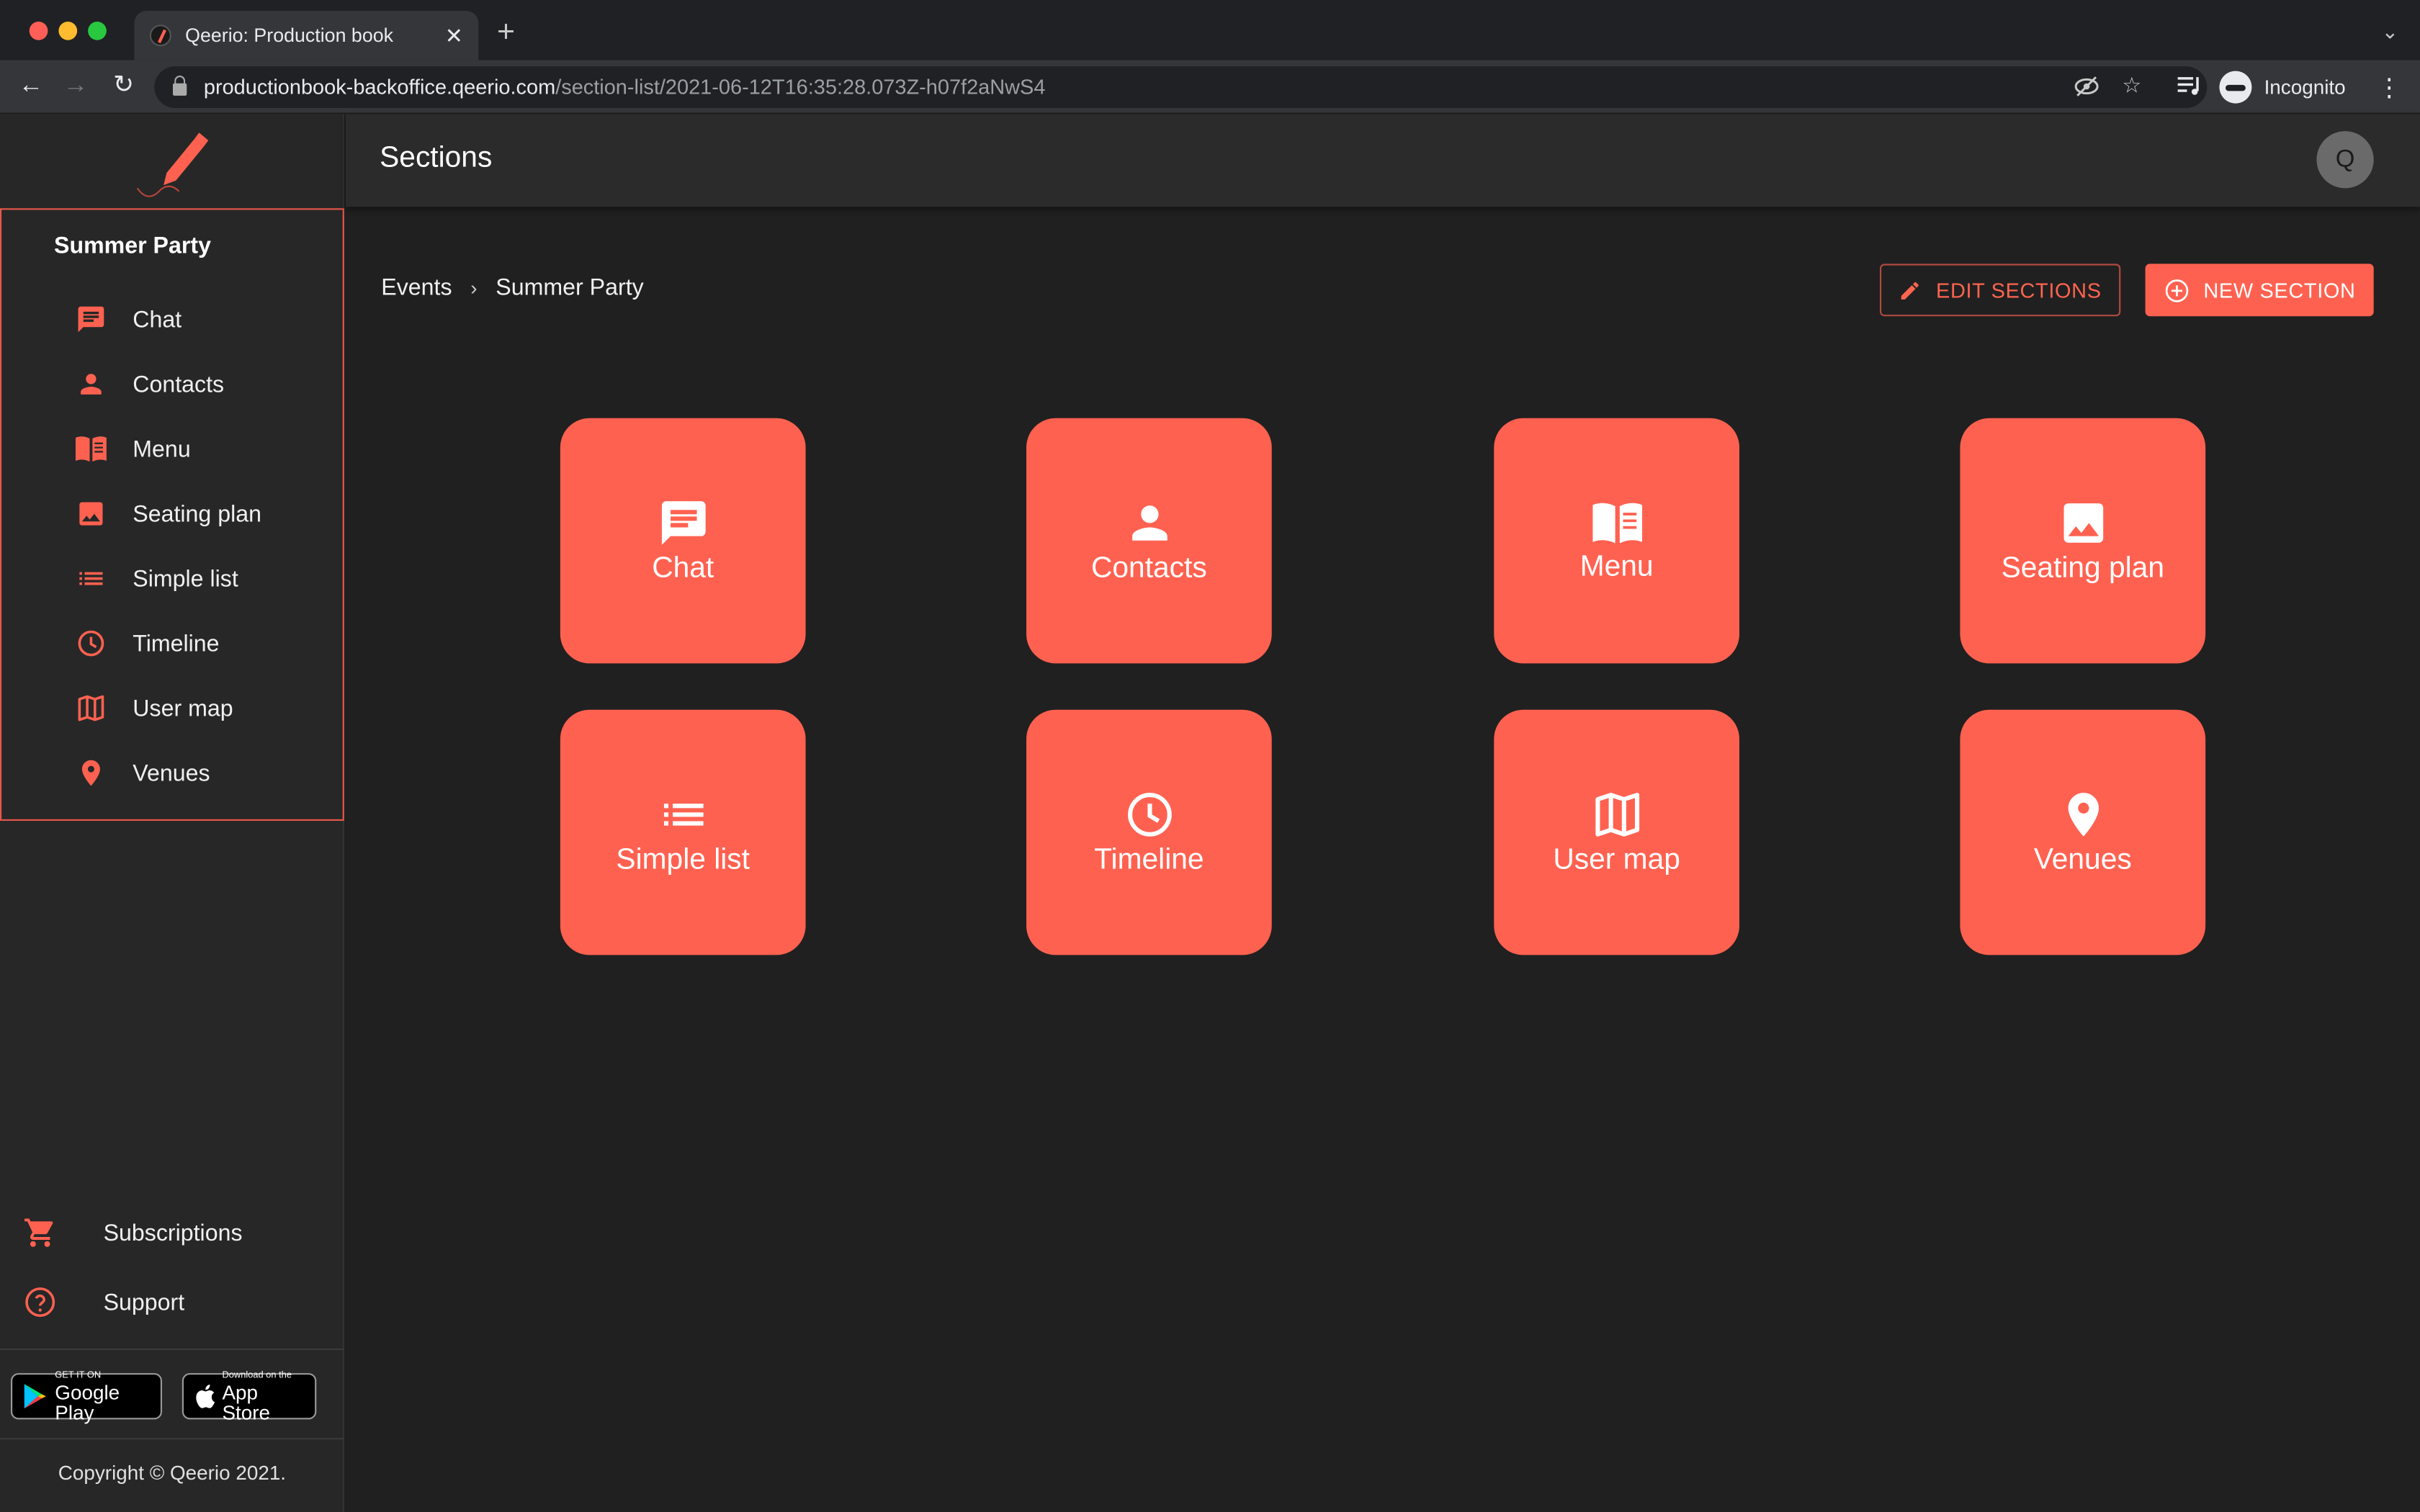 The height and width of the screenshot is (1512, 2420). What do you see at coordinates (1210, 30) in the screenshot?
I see `browser-tab-bar: Qeerio: Production book ✕ + ⌄` at bounding box center [1210, 30].